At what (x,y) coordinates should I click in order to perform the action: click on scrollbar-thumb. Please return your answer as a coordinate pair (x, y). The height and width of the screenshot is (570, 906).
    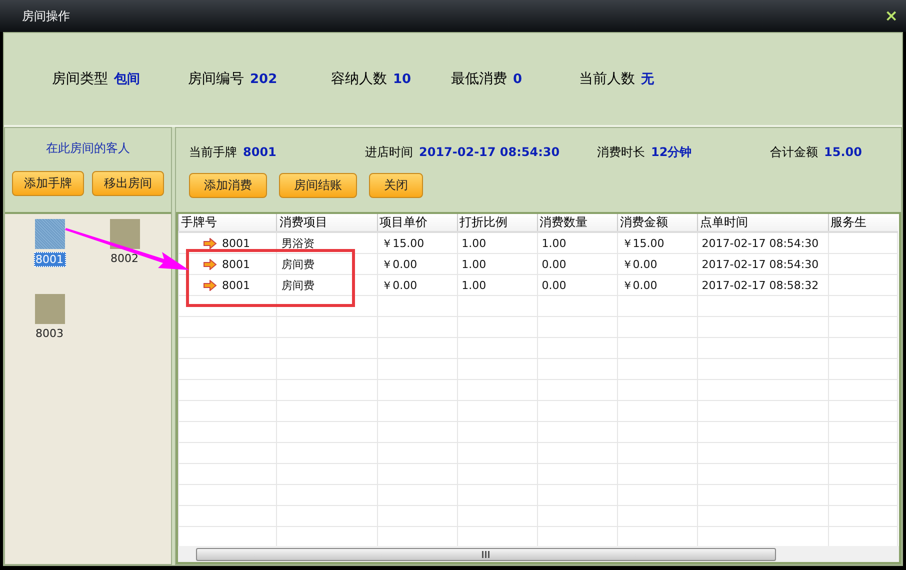
    Looking at the image, I should click on (486, 554).